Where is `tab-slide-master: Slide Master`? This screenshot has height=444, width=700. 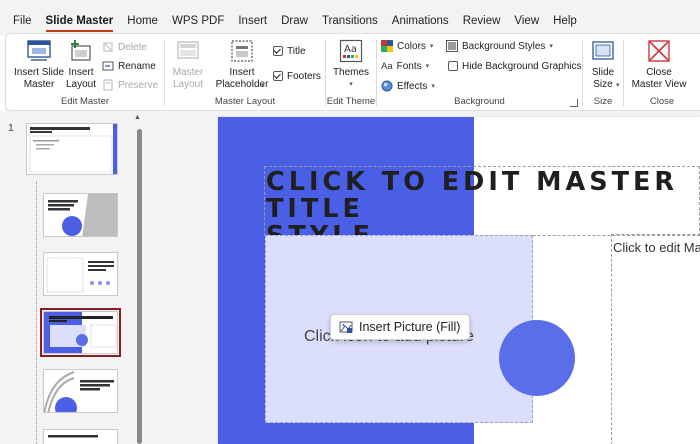 tab-slide-master: Slide Master is located at coordinates (80, 18).